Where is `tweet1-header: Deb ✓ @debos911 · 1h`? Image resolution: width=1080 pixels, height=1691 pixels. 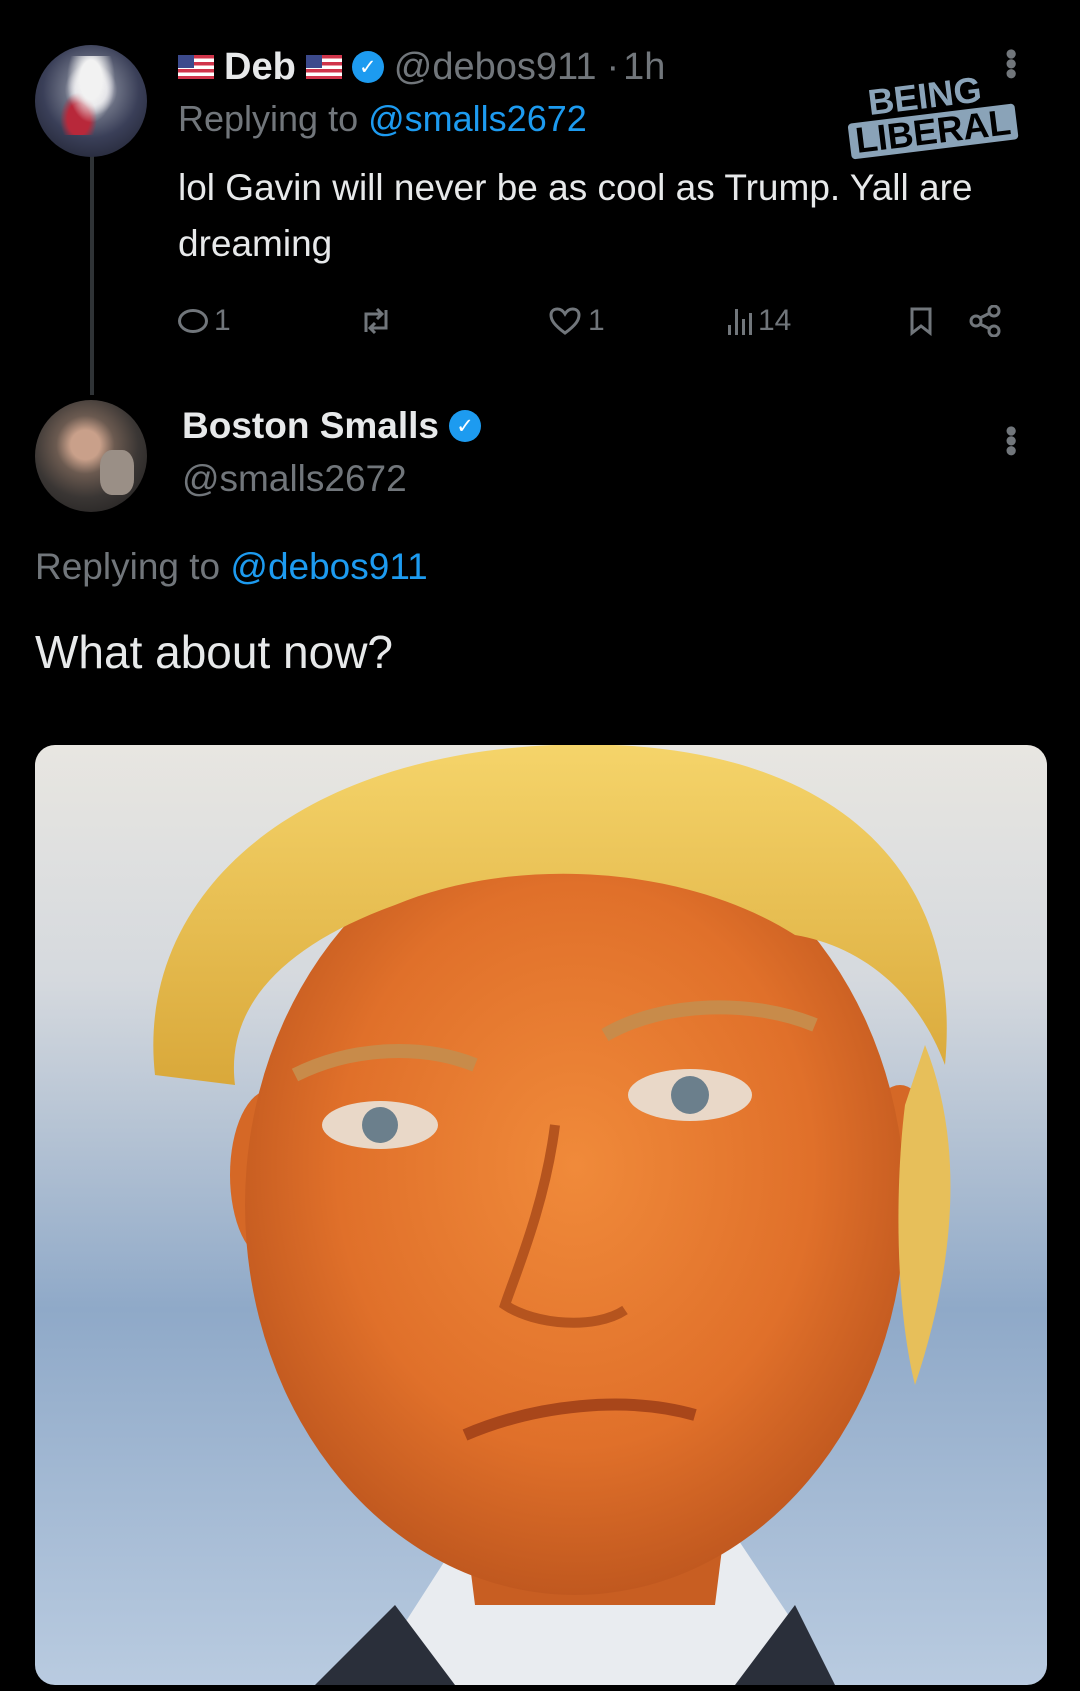 tweet1-header: Deb ✓ @debos911 · 1h is located at coordinates (421, 67).